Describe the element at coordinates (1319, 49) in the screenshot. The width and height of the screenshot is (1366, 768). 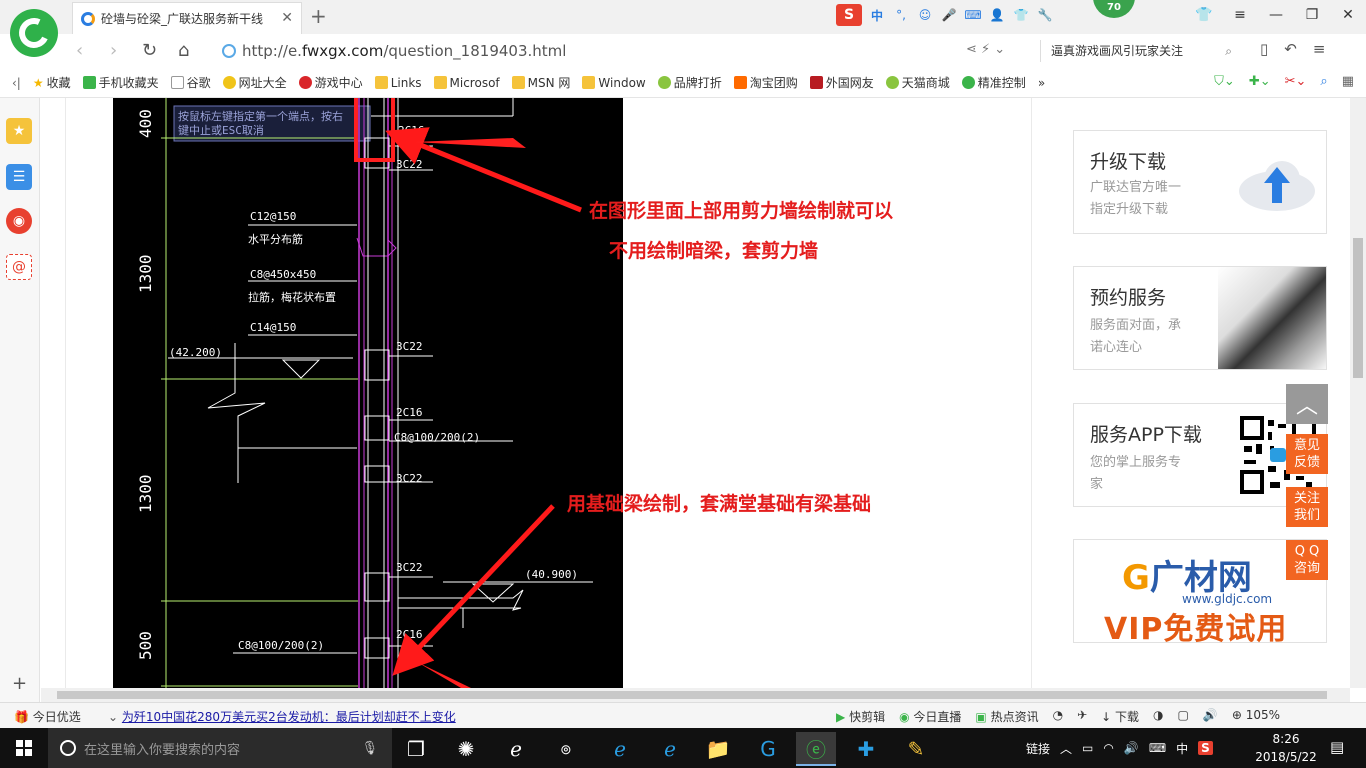
I see `more-icon: ≡` at that location.